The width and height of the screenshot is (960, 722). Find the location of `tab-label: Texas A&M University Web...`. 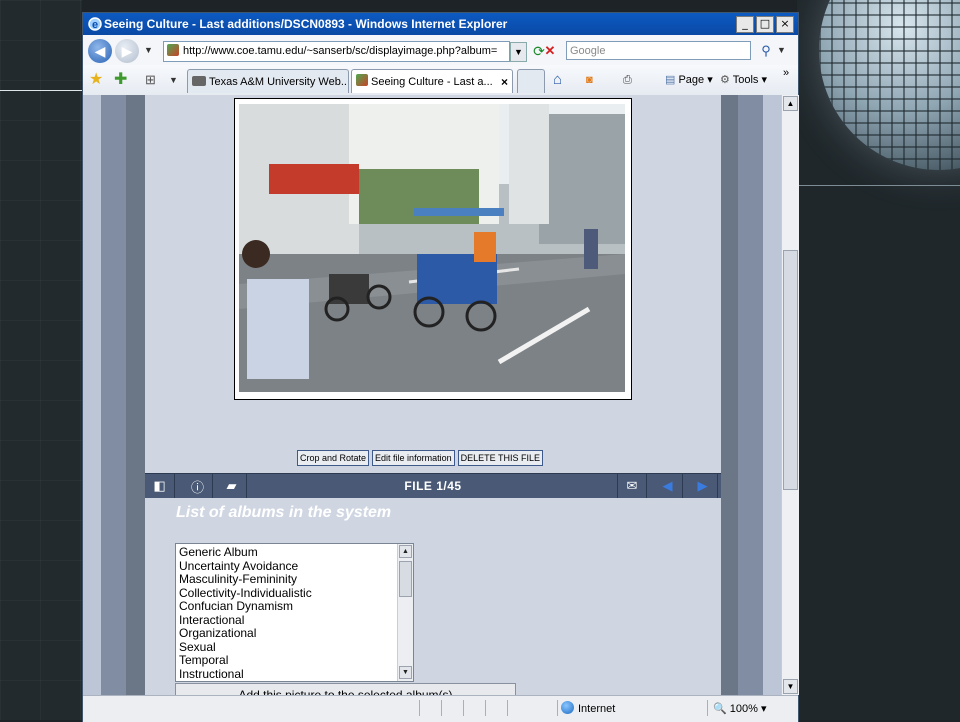

tab-label: Texas A&M University Web... is located at coordinates (279, 82).